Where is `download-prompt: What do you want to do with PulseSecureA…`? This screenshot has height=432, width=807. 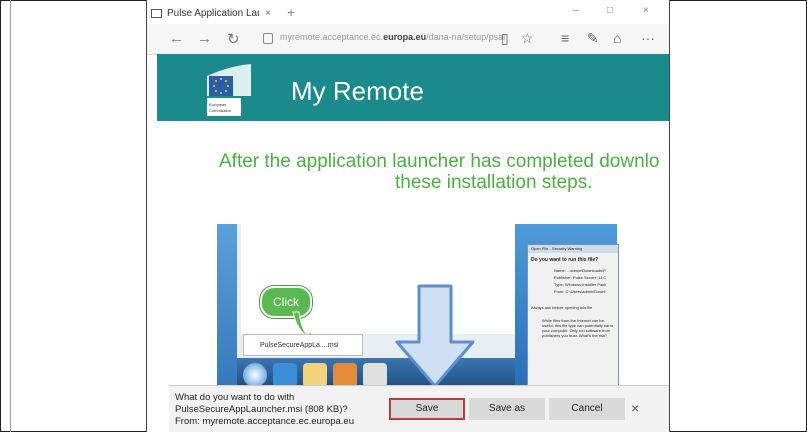
download-prompt: What do you want to do with PulseSecureA… is located at coordinates (264, 410).